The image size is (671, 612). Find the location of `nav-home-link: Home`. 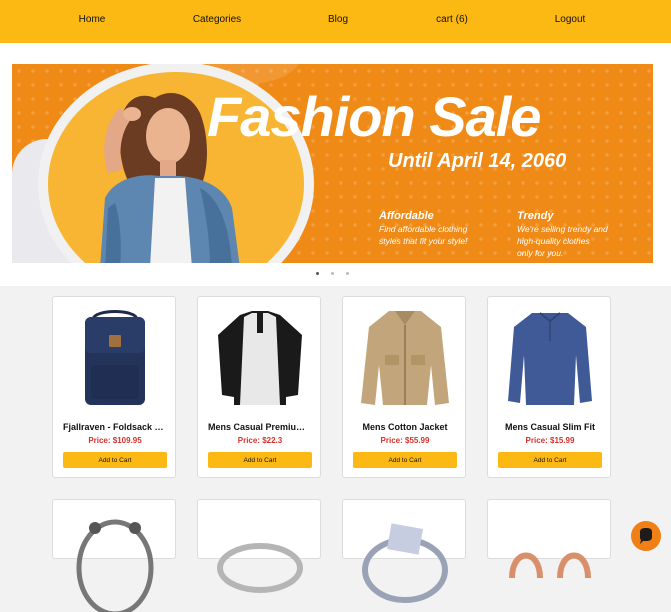

nav-home-link: Home is located at coordinates (92, 19).